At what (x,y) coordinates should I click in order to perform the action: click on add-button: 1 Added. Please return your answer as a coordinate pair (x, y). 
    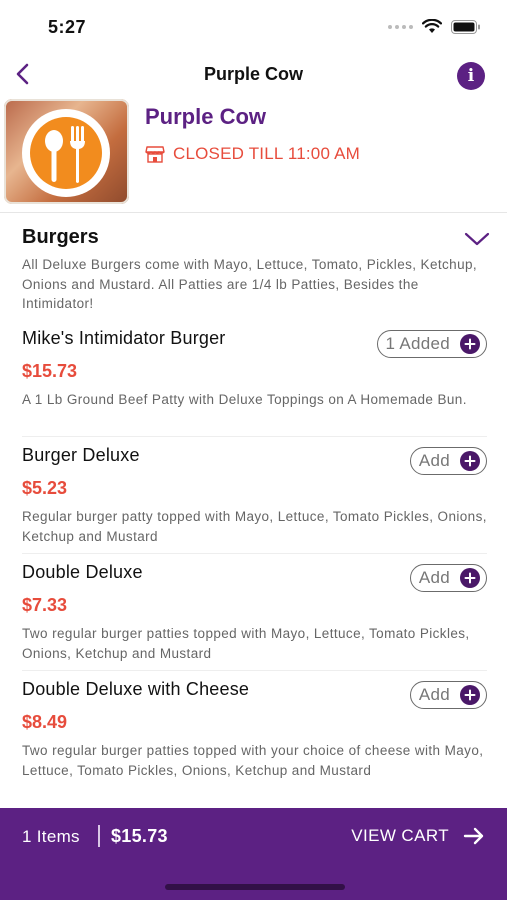
    Looking at the image, I should click on (431, 344).